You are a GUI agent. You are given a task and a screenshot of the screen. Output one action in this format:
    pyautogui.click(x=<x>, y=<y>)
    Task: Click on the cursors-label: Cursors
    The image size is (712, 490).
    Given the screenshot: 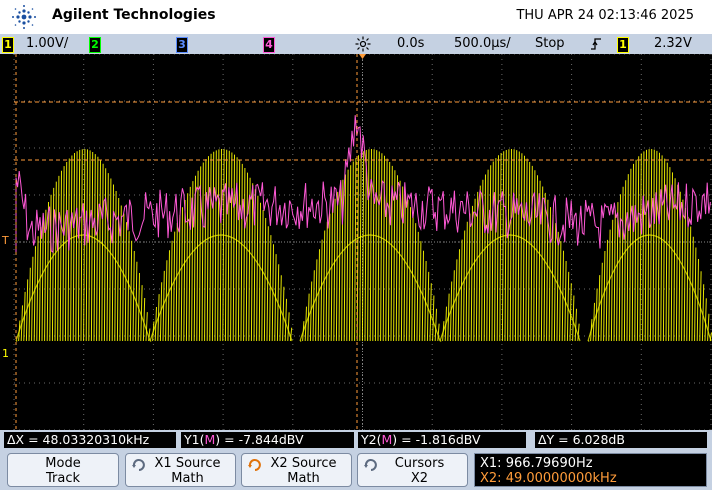 What is the action you would take?
    pyautogui.click(x=419, y=463)
    